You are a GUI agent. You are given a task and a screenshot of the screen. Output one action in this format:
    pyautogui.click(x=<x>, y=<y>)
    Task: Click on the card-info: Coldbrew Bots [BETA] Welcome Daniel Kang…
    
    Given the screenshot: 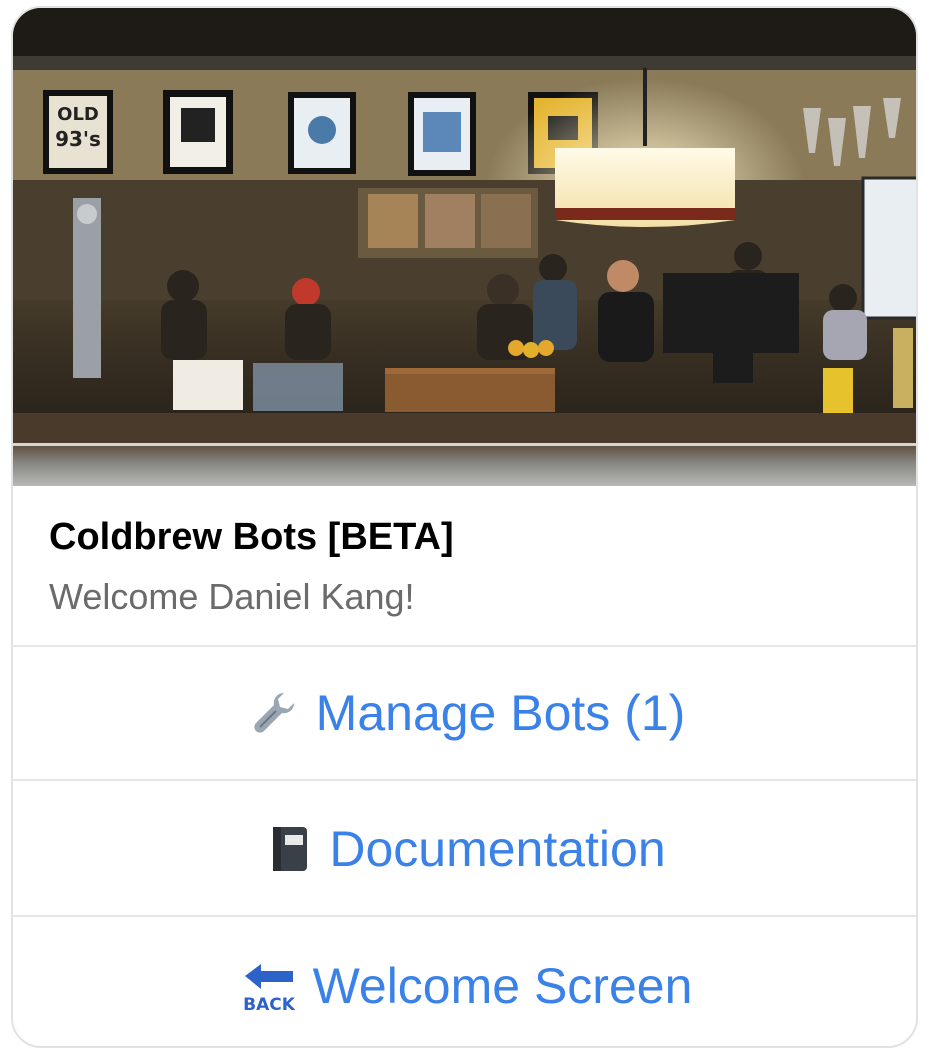 What is the action you would take?
    pyautogui.click(x=464, y=566)
    